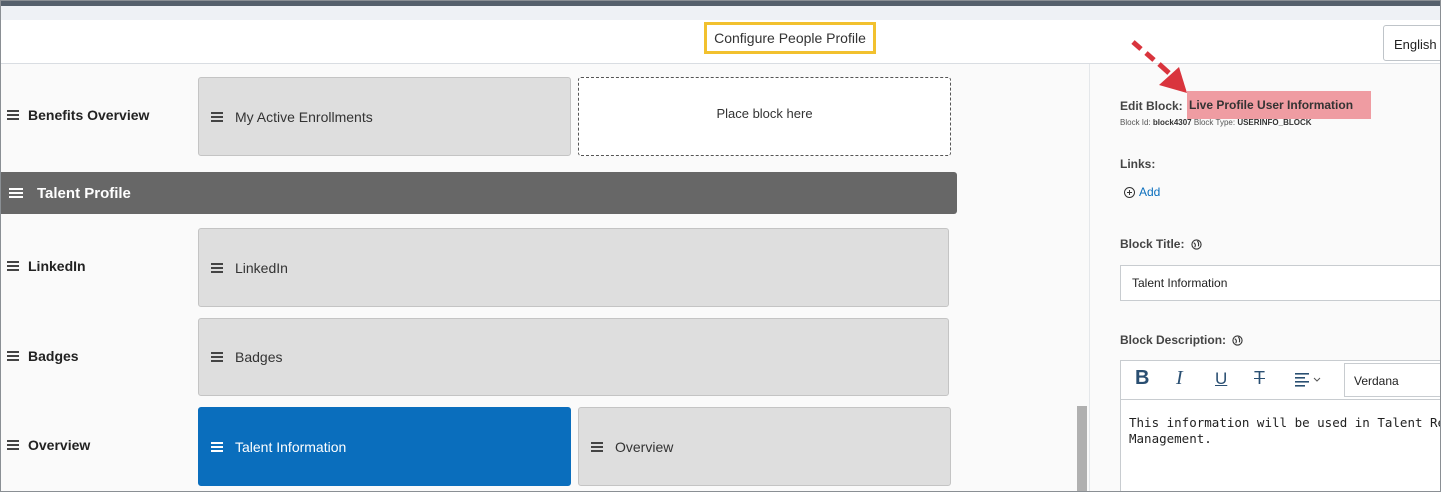 The width and height of the screenshot is (1441, 492). What do you see at coordinates (1172, 122) in the screenshot?
I see `block-id: block4307` at bounding box center [1172, 122].